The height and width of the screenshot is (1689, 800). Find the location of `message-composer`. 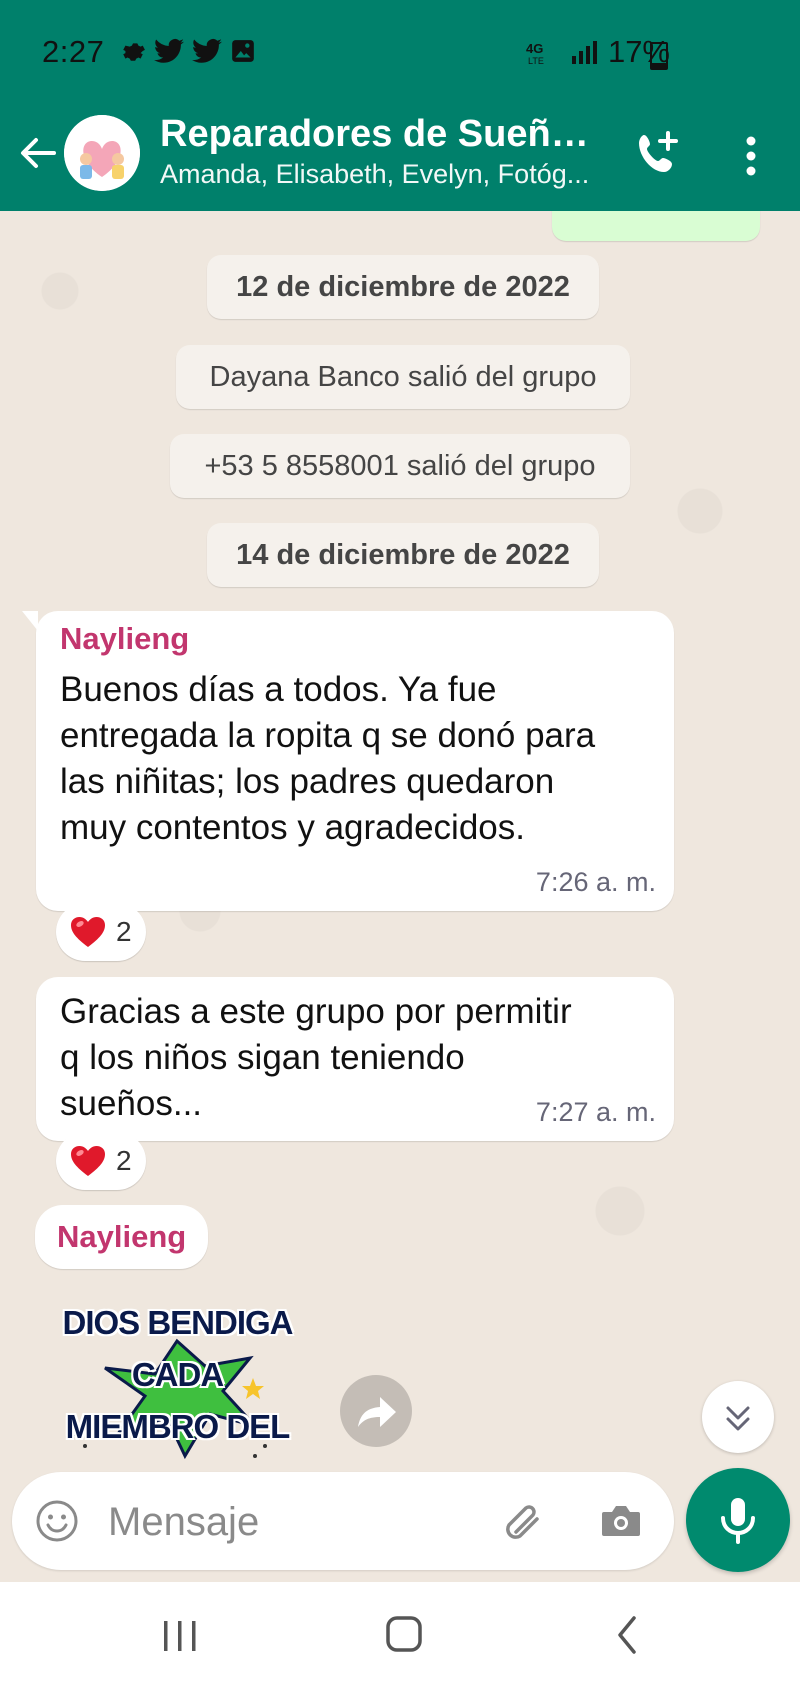

message-composer is located at coordinates (343, 1521).